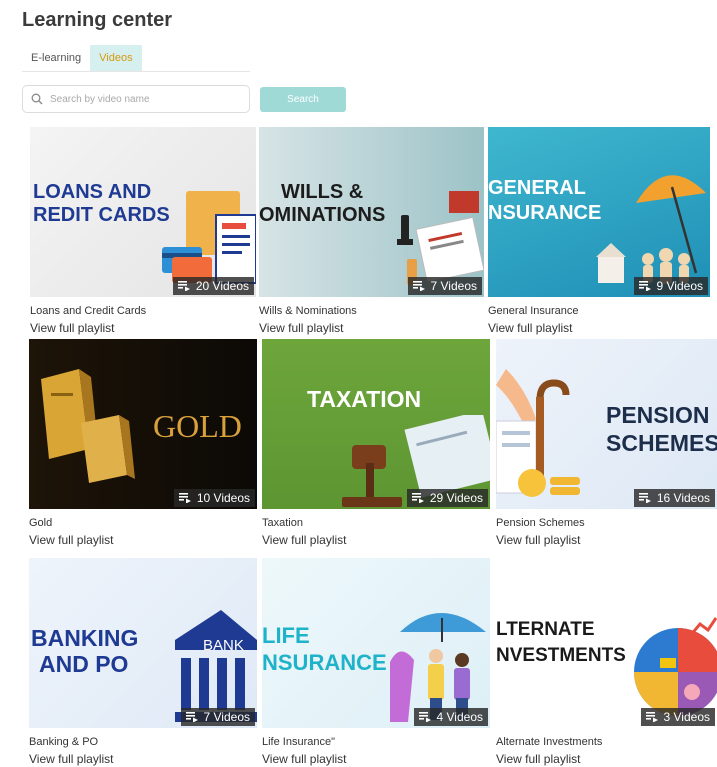 This screenshot has height=767, width=717. What do you see at coordinates (606, 643) in the screenshot?
I see `playlist-thumbnail: LTERNATE NVESTMENTS 3 Videos` at bounding box center [606, 643].